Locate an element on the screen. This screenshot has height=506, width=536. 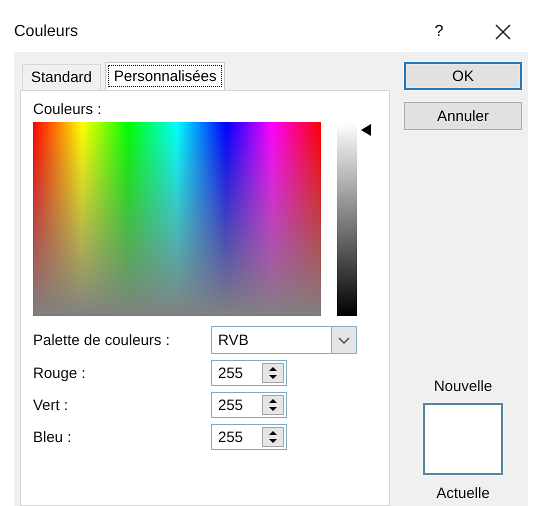
tab: Personnalisées is located at coordinates (165, 76).